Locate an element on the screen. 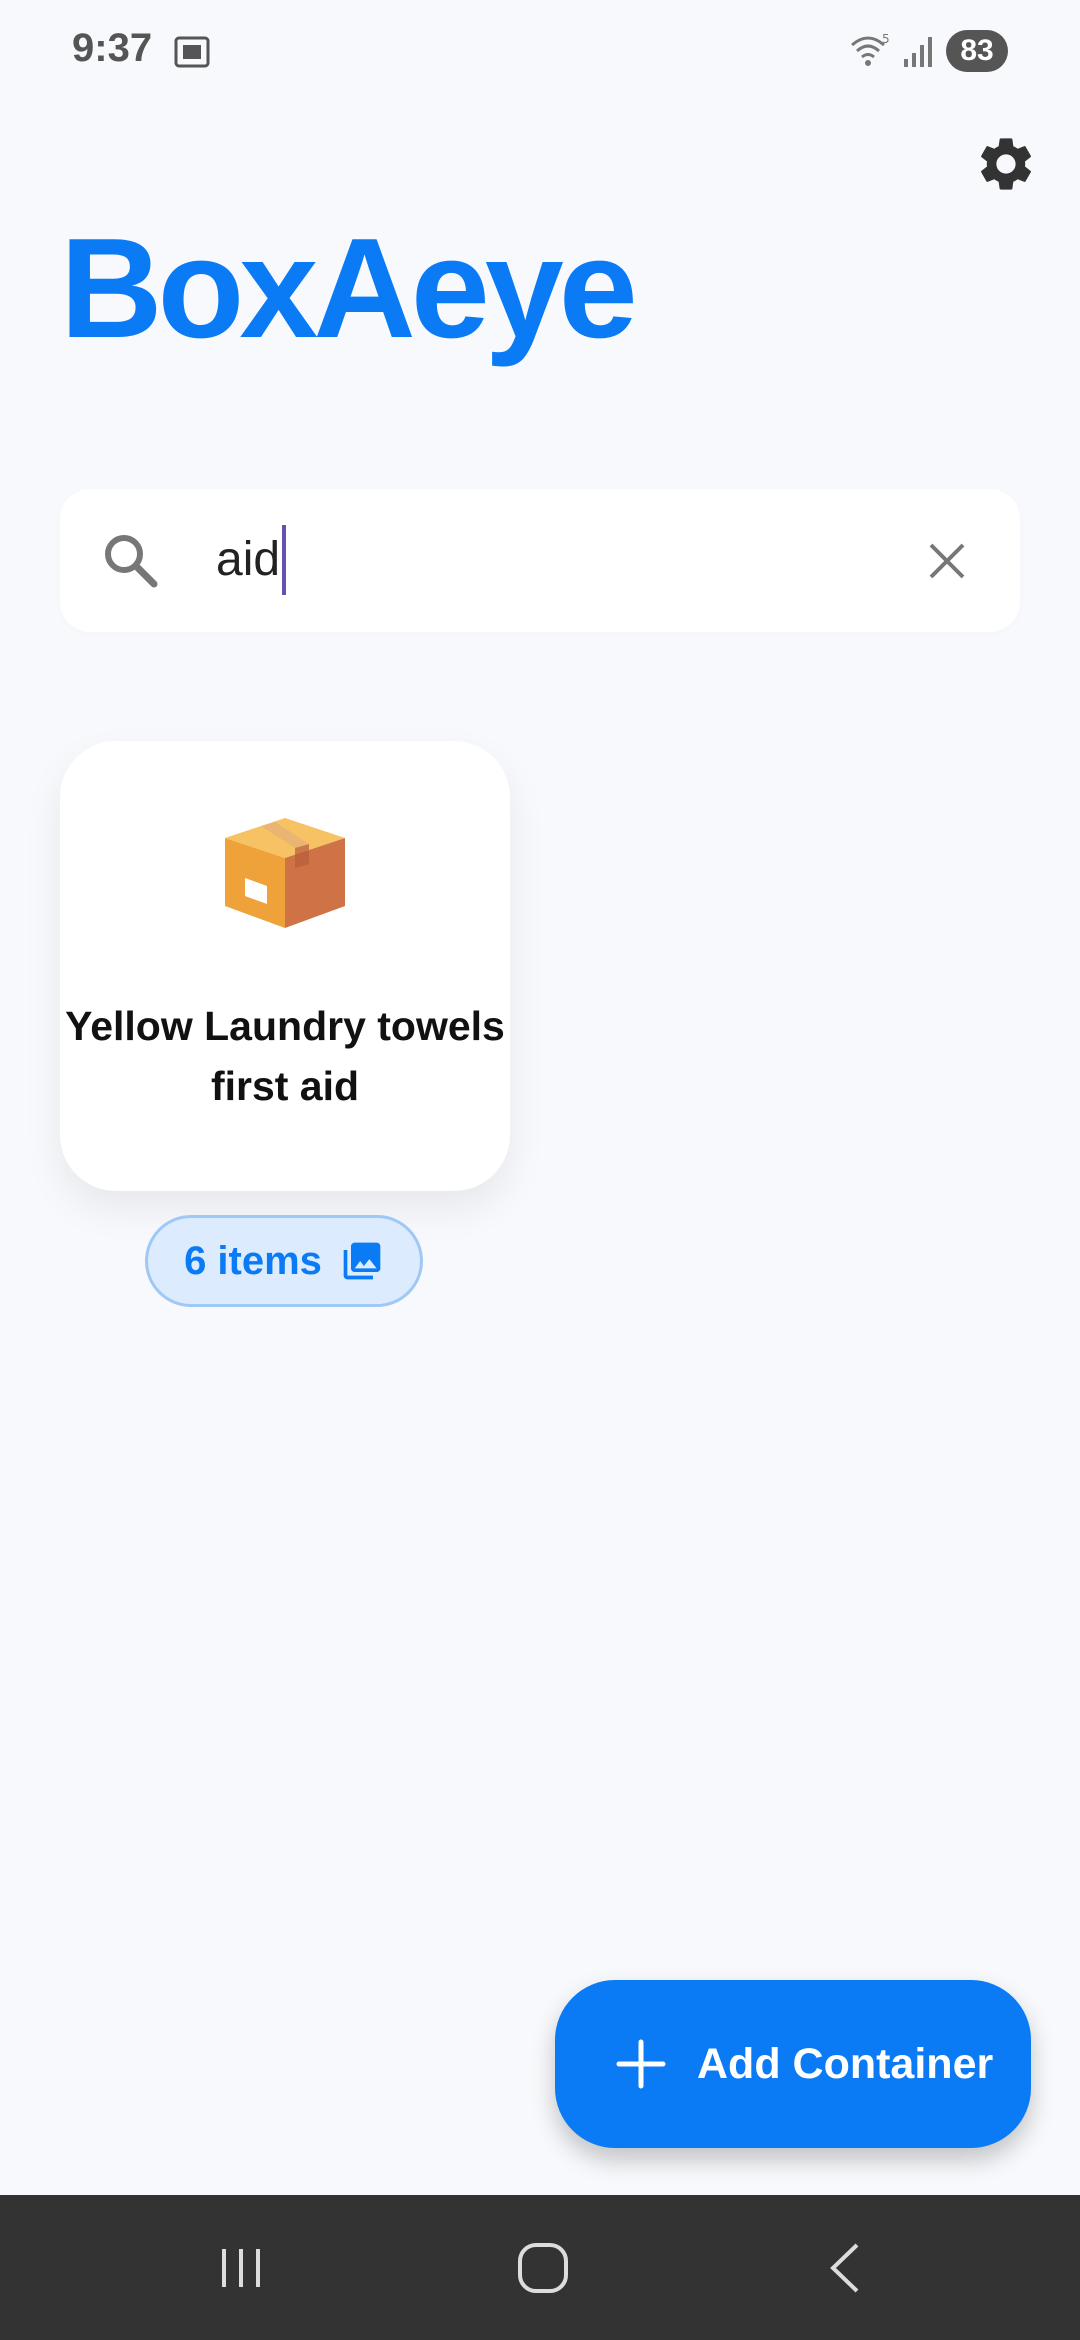 The height and width of the screenshot is (2340, 1080). home-icon is located at coordinates (543, 2268).